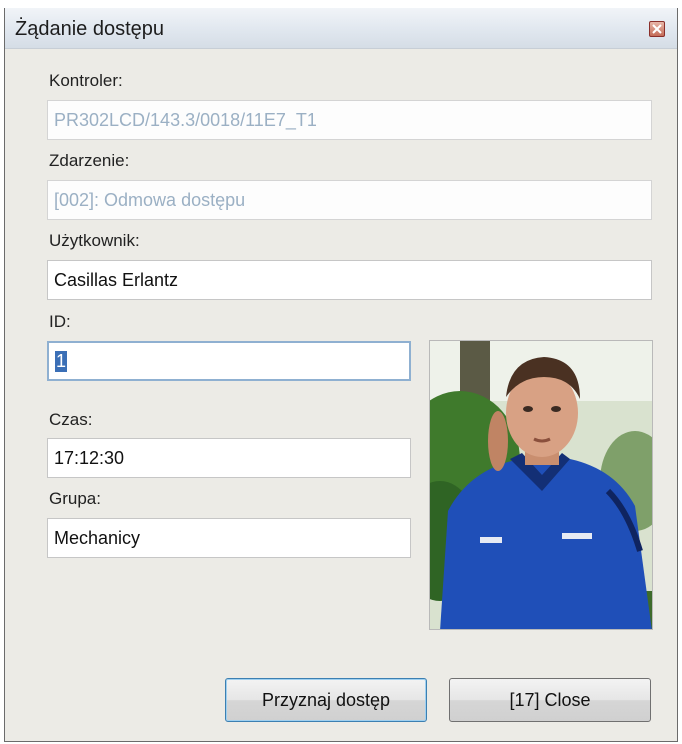  I want to click on close-button-label: [17] Close, so click(550, 699).